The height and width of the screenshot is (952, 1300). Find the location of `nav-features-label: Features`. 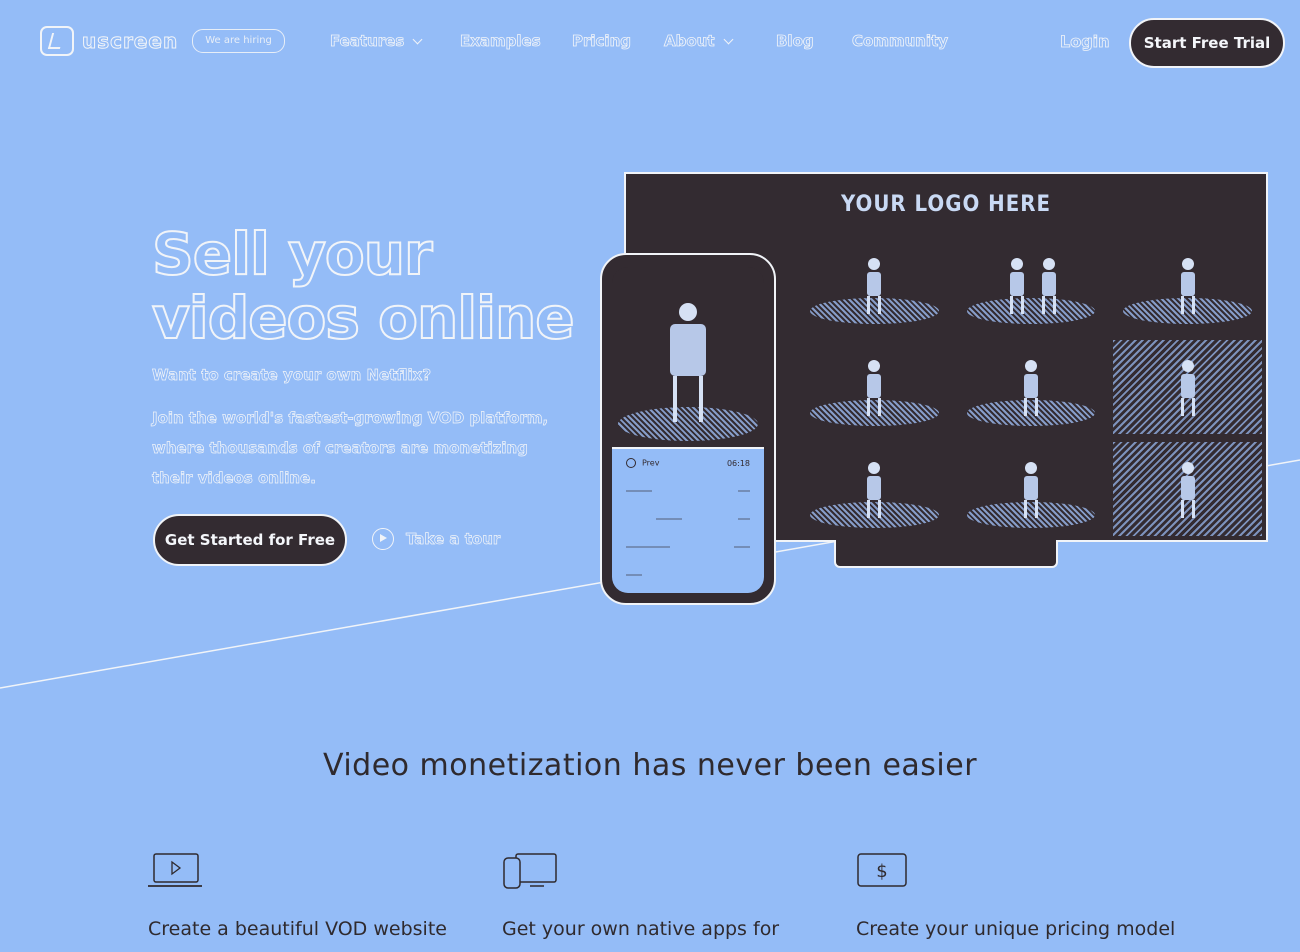

nav-features-label: Features is located at coordinates (367, 41).